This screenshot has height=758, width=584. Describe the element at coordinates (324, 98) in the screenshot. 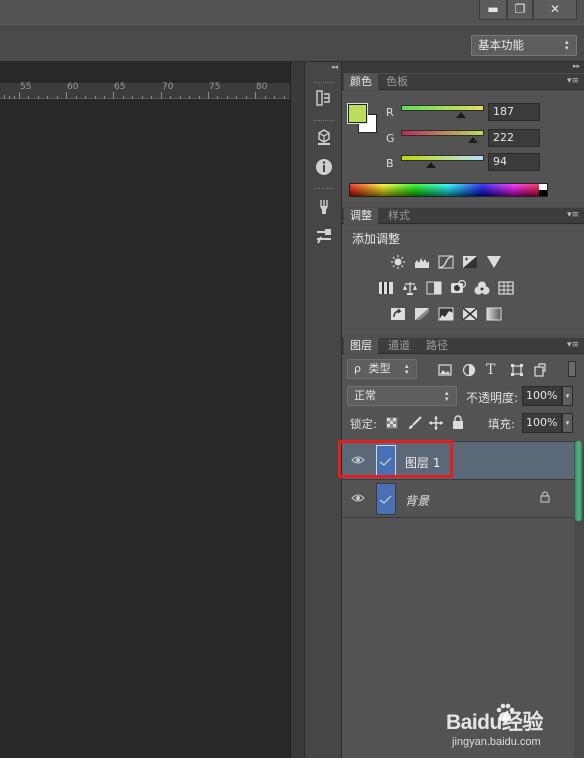

I see `history-icon` at that location.